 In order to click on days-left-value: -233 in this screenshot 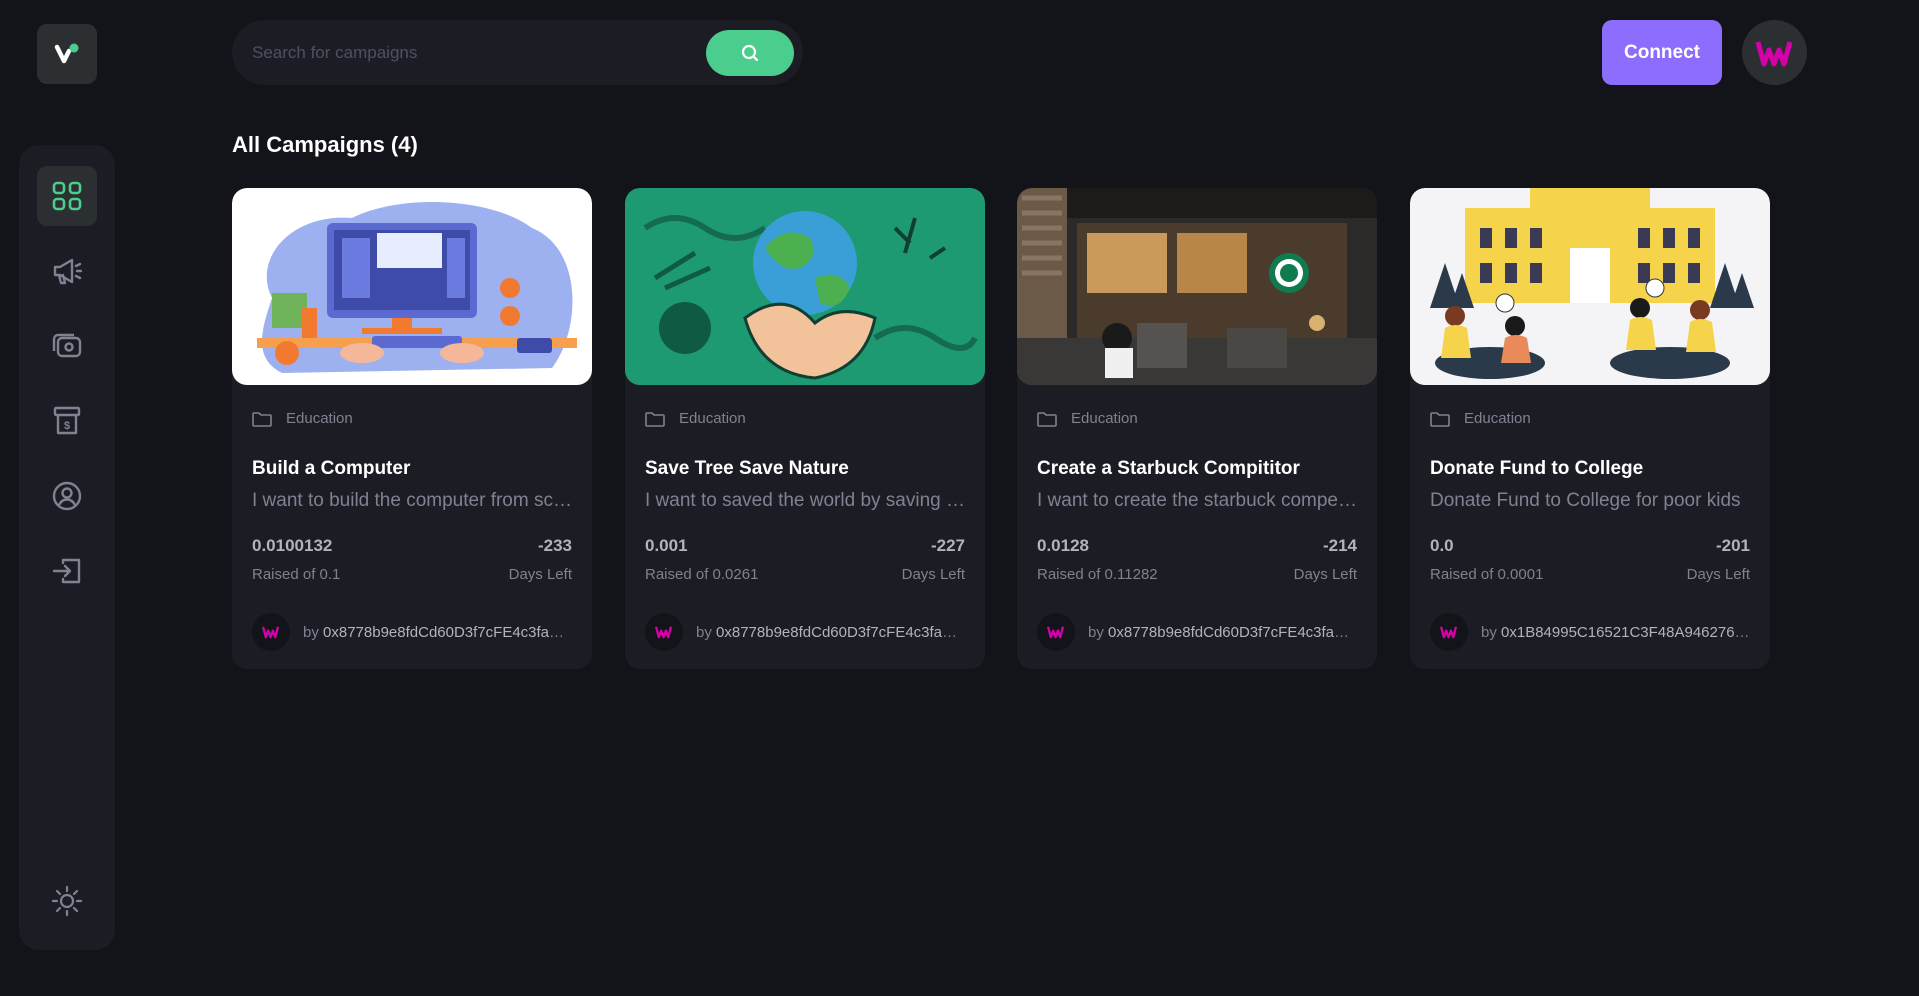, I will do `click(554, 545)`.